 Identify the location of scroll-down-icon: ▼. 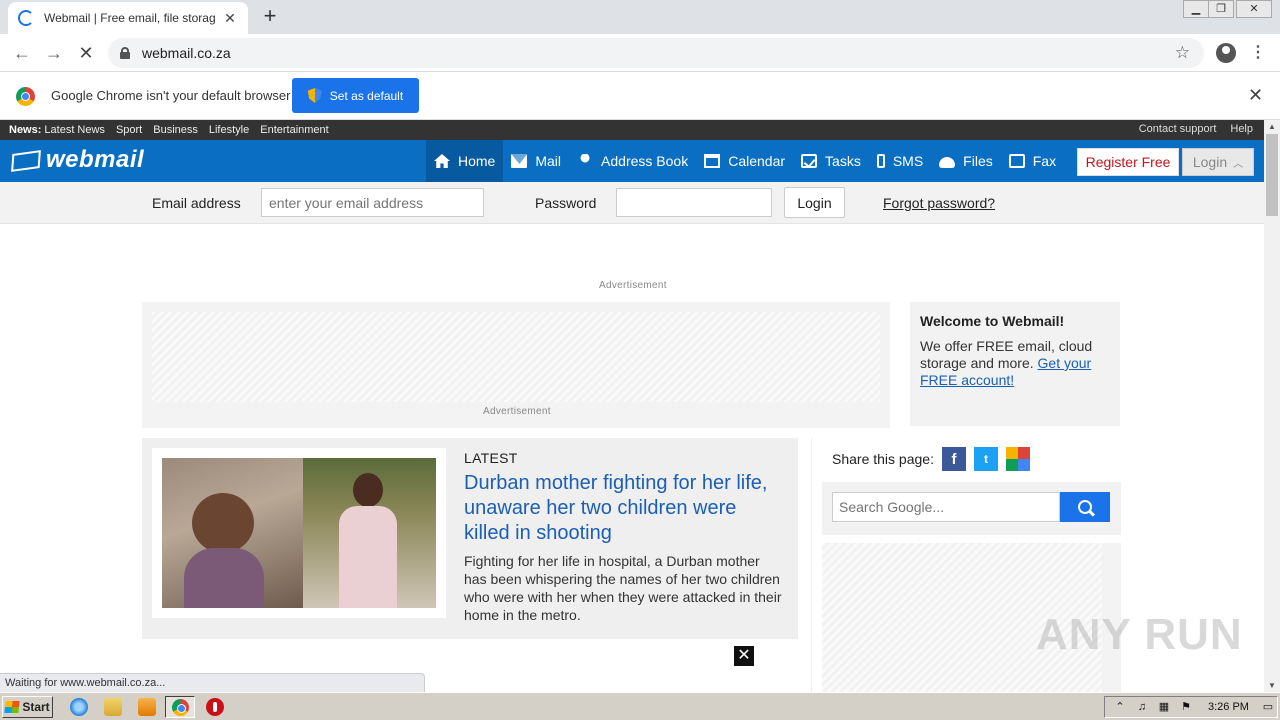
(1272, 685).